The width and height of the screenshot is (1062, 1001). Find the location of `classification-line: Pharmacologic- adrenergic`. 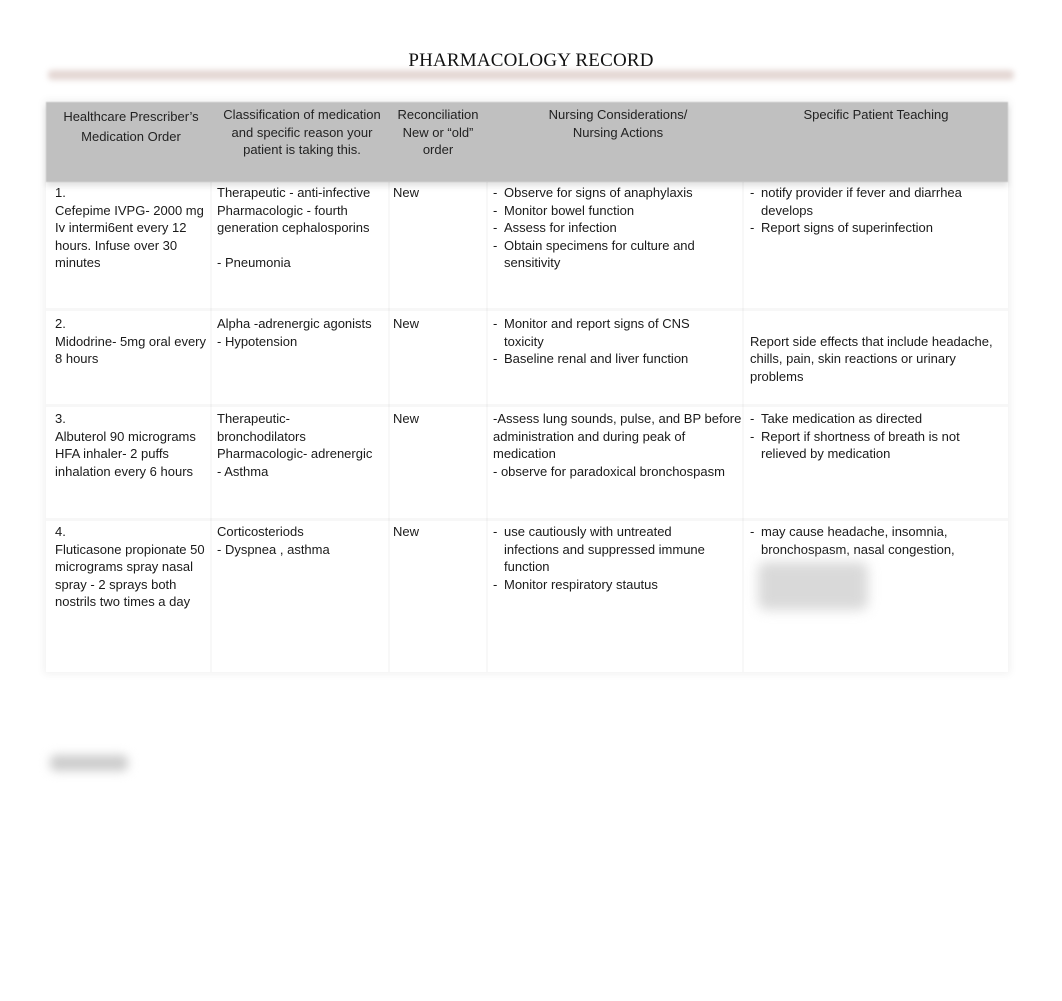

classification-line: Pharmacologic- adrenergic is located at coordinates (295, 453).